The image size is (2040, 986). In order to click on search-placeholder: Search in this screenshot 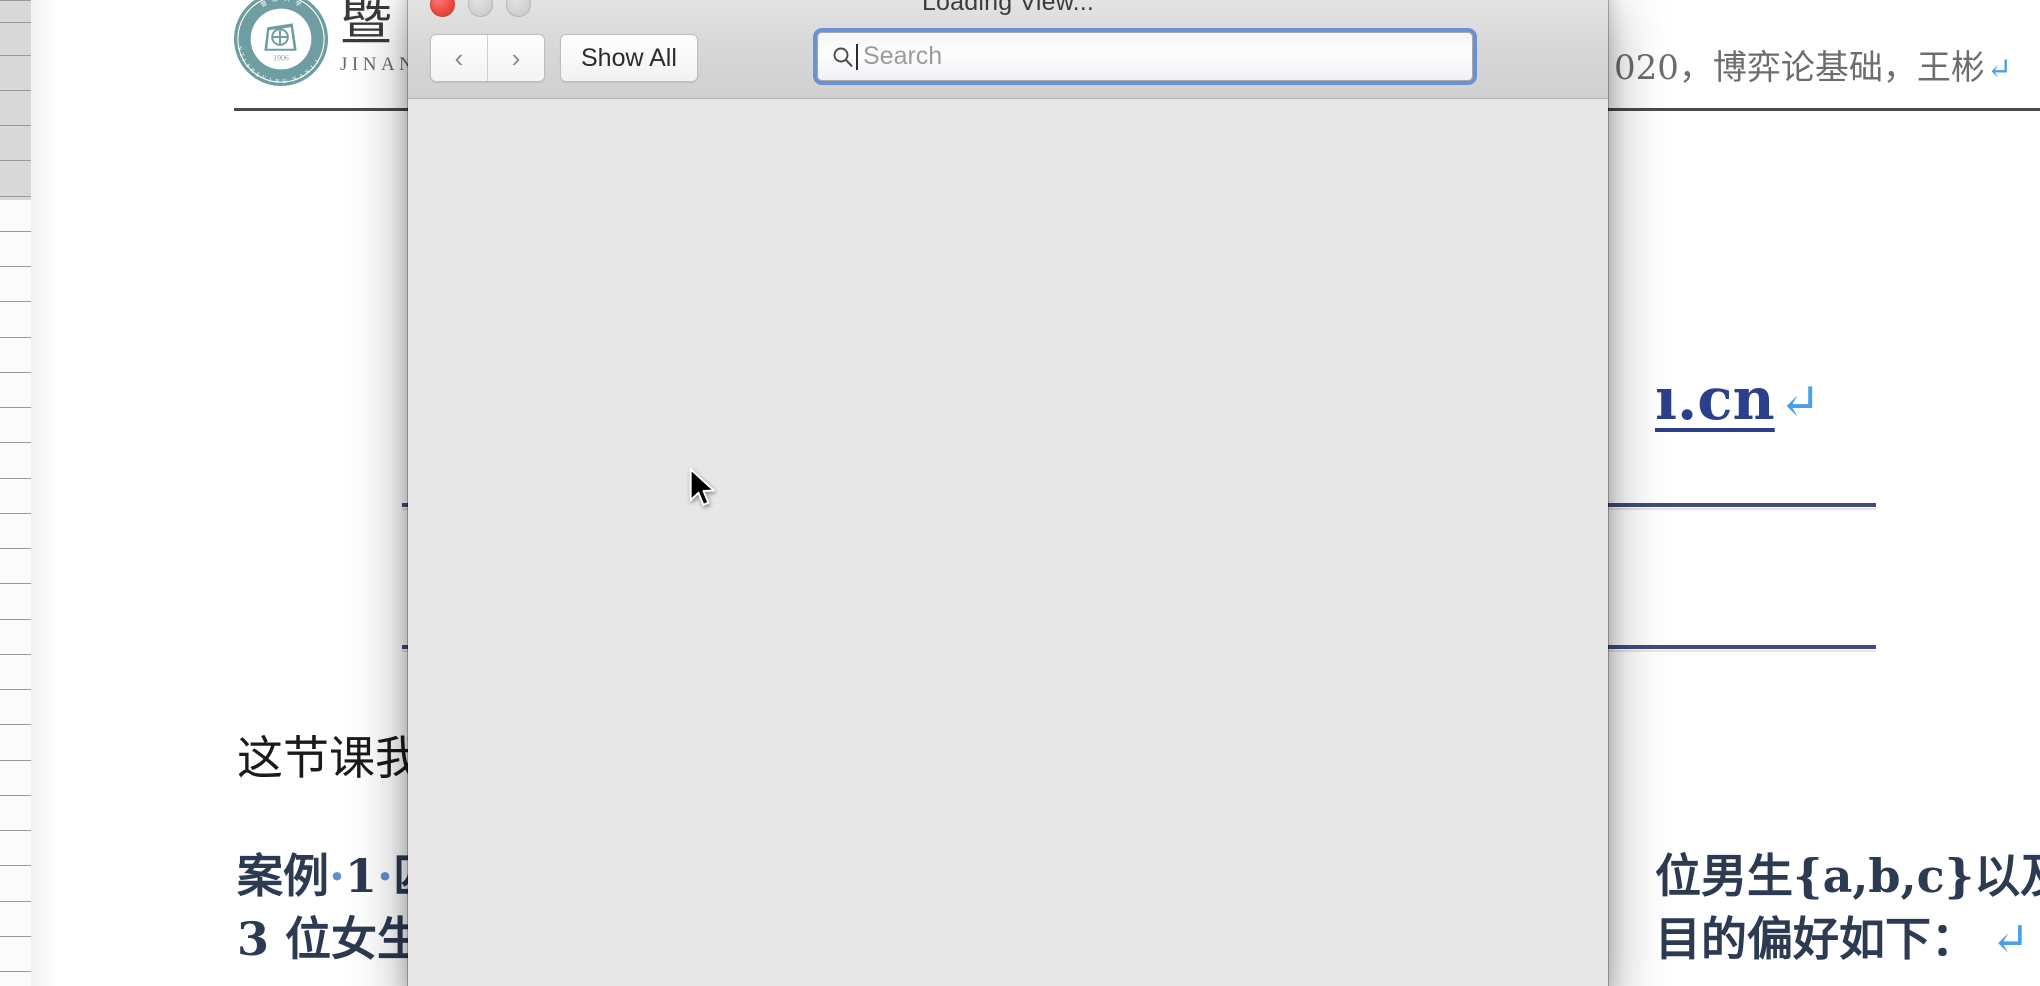, I will do `click(903, 56)`.